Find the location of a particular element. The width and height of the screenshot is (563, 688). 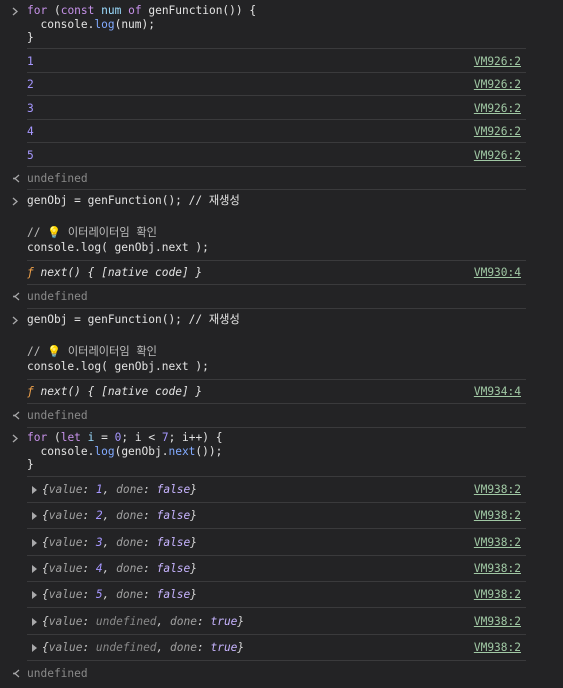

value-field: 1 is located at coordinates (99, 489).